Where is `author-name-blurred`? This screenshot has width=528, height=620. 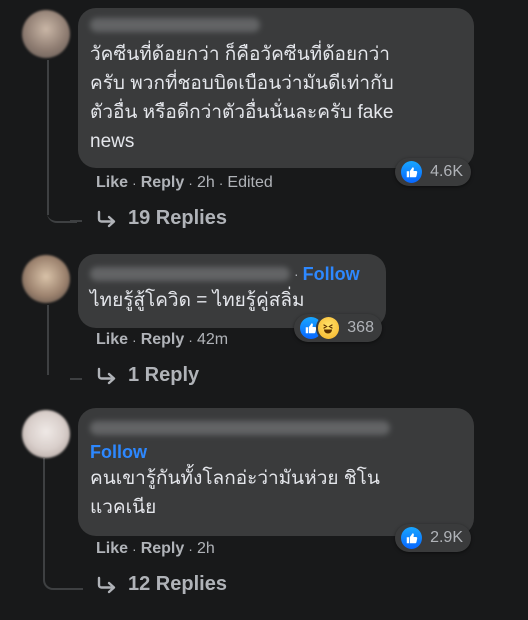 author-name-blurred is located at coordinates (276, 25).